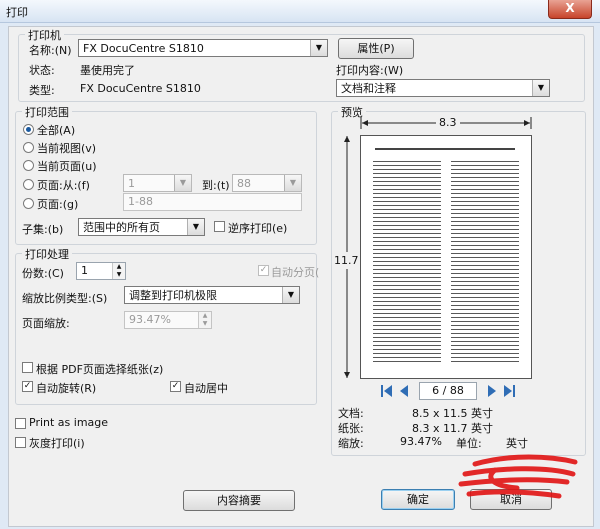 Image resolution: width=600 pixels, height=529 pixels. Describe the element at coordinates (452, 428) in the screenshot. I see `paper-size-value: 8.3 x 11.7 英寸` at that location.